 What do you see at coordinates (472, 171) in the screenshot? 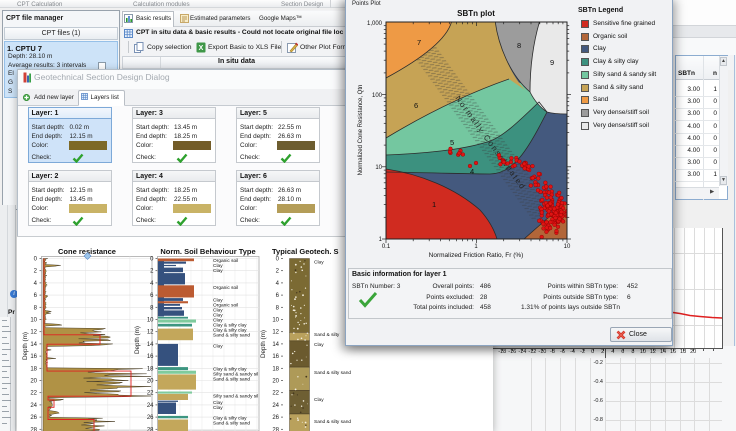
I see `svg-text: 4` at bounding box center [472, 171].